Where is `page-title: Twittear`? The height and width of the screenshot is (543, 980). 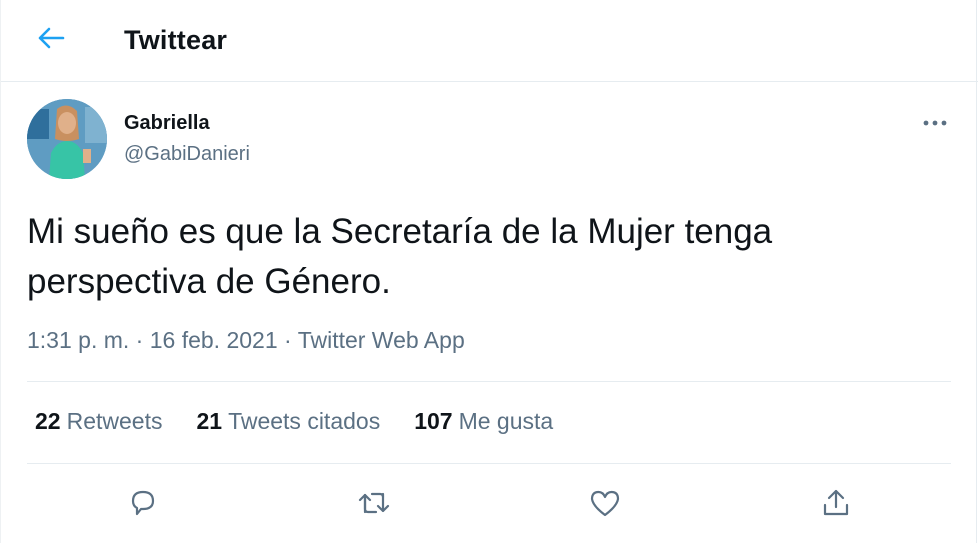
page-title: Twittear is located at coordinates (176, 40).